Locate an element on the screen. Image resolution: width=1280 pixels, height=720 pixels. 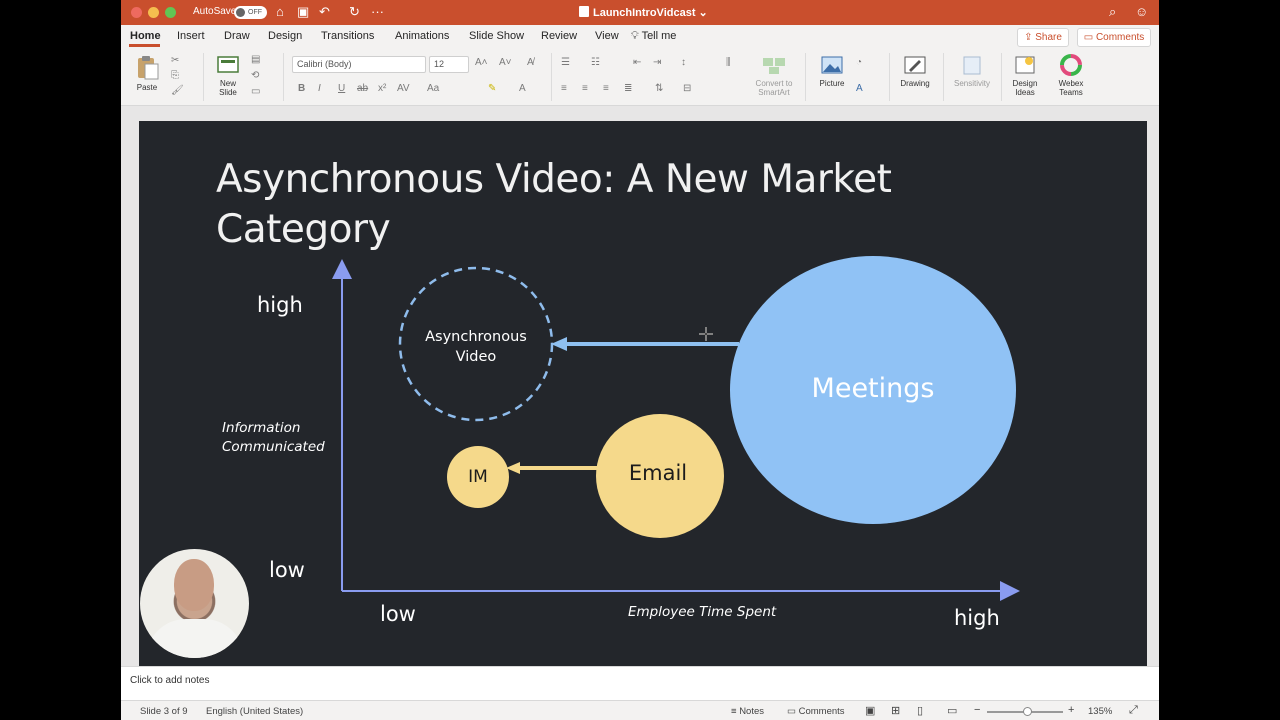
autosave-toggle: OFF is located at coordinates (250, 12).